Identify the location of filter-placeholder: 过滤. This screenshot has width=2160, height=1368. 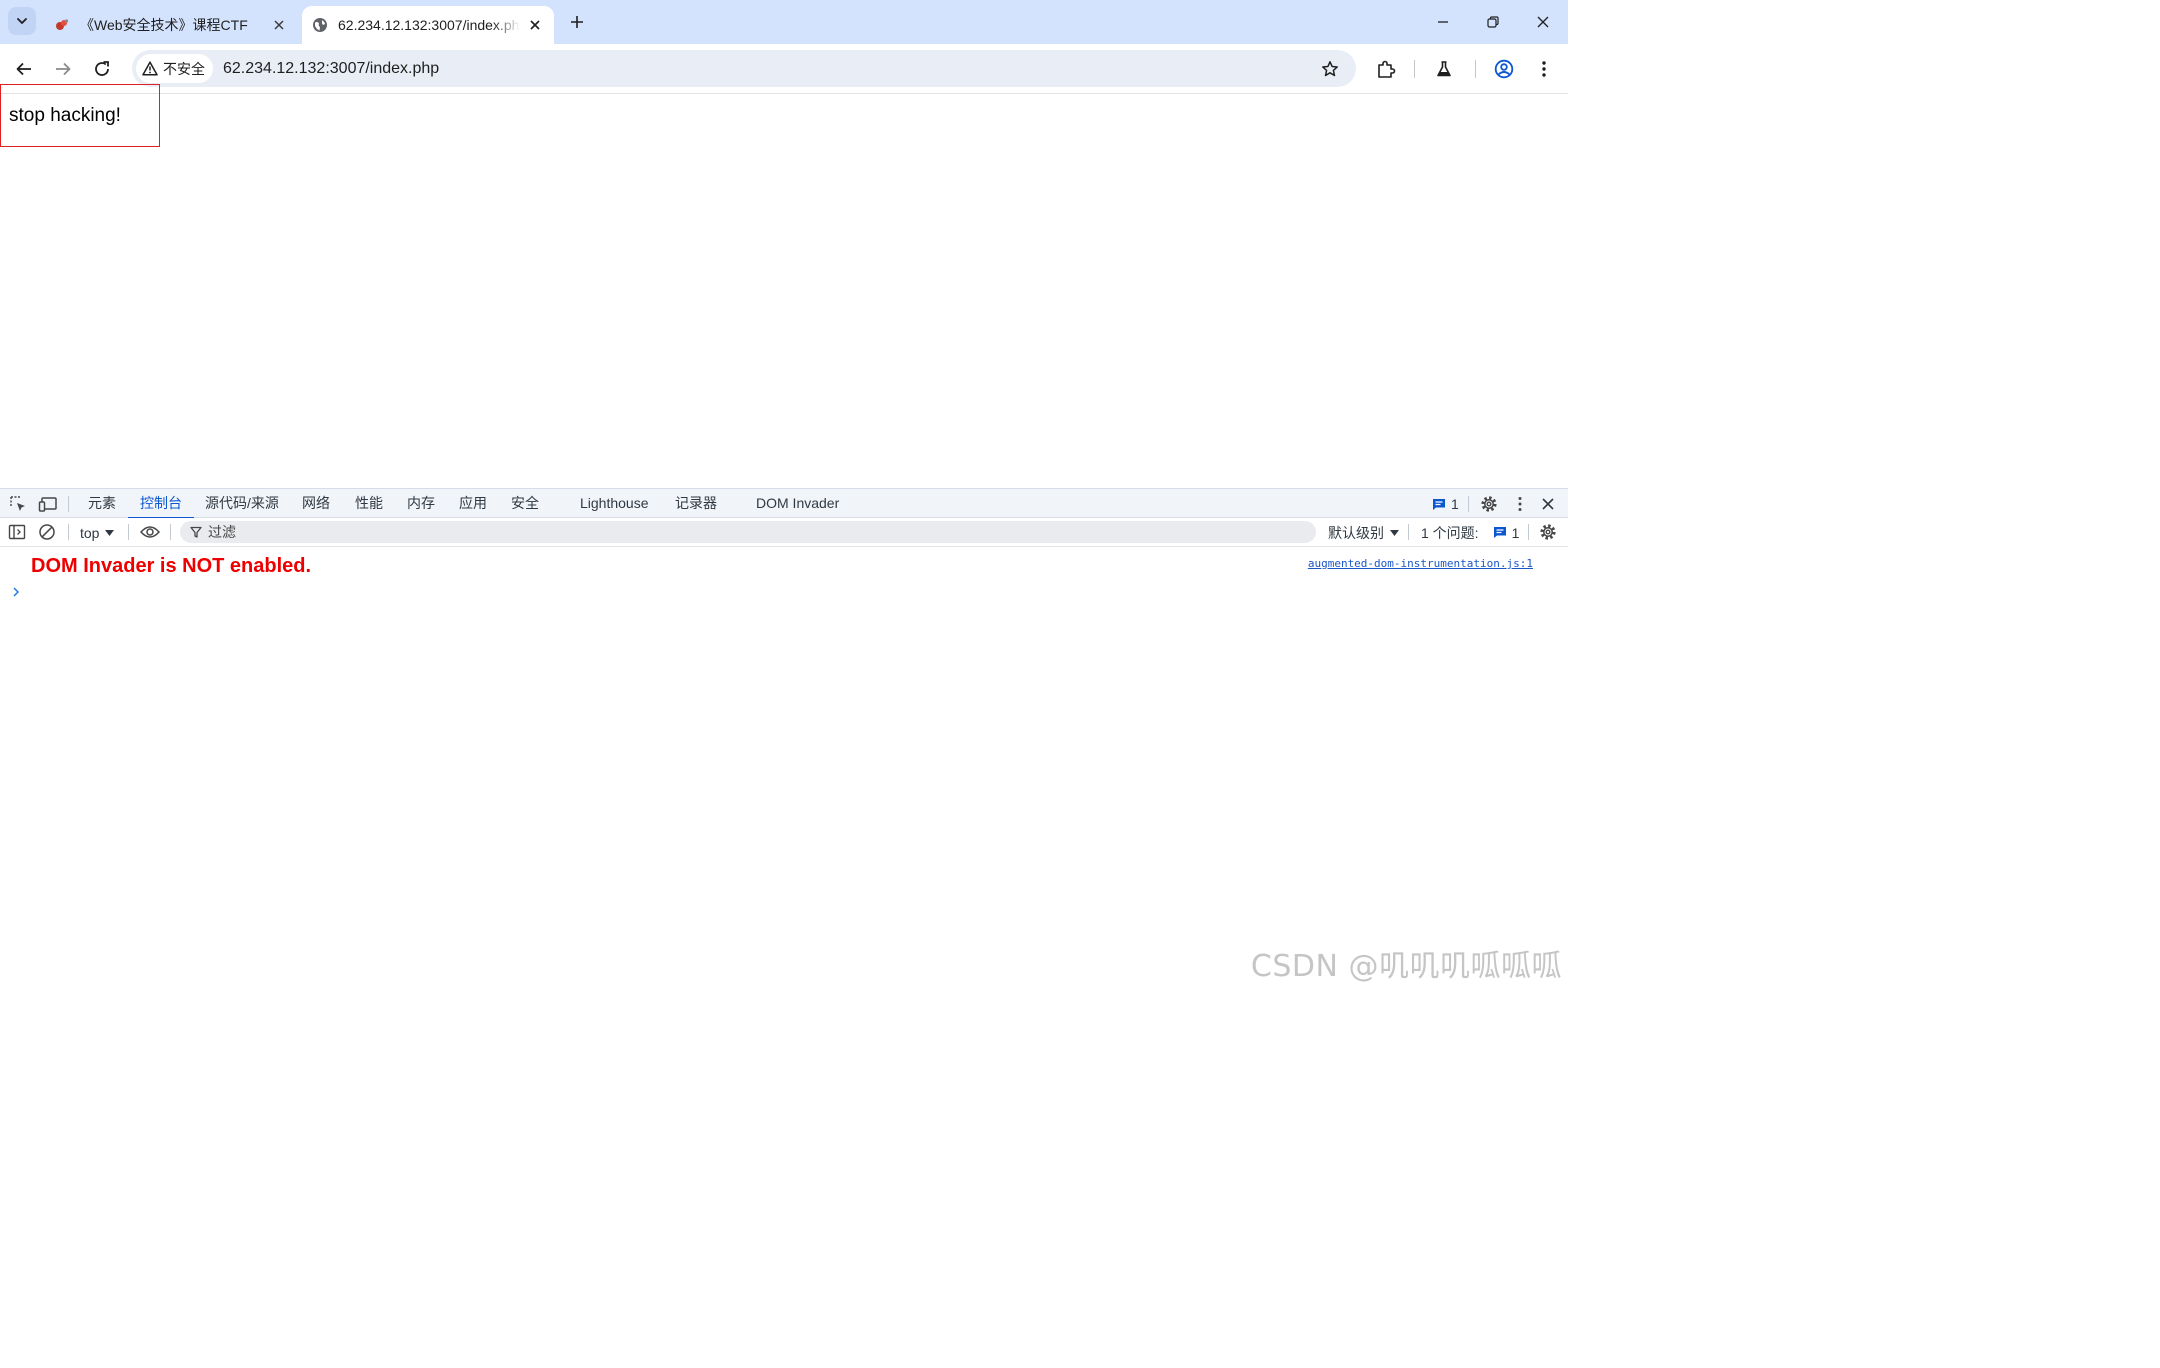
(222, 532).